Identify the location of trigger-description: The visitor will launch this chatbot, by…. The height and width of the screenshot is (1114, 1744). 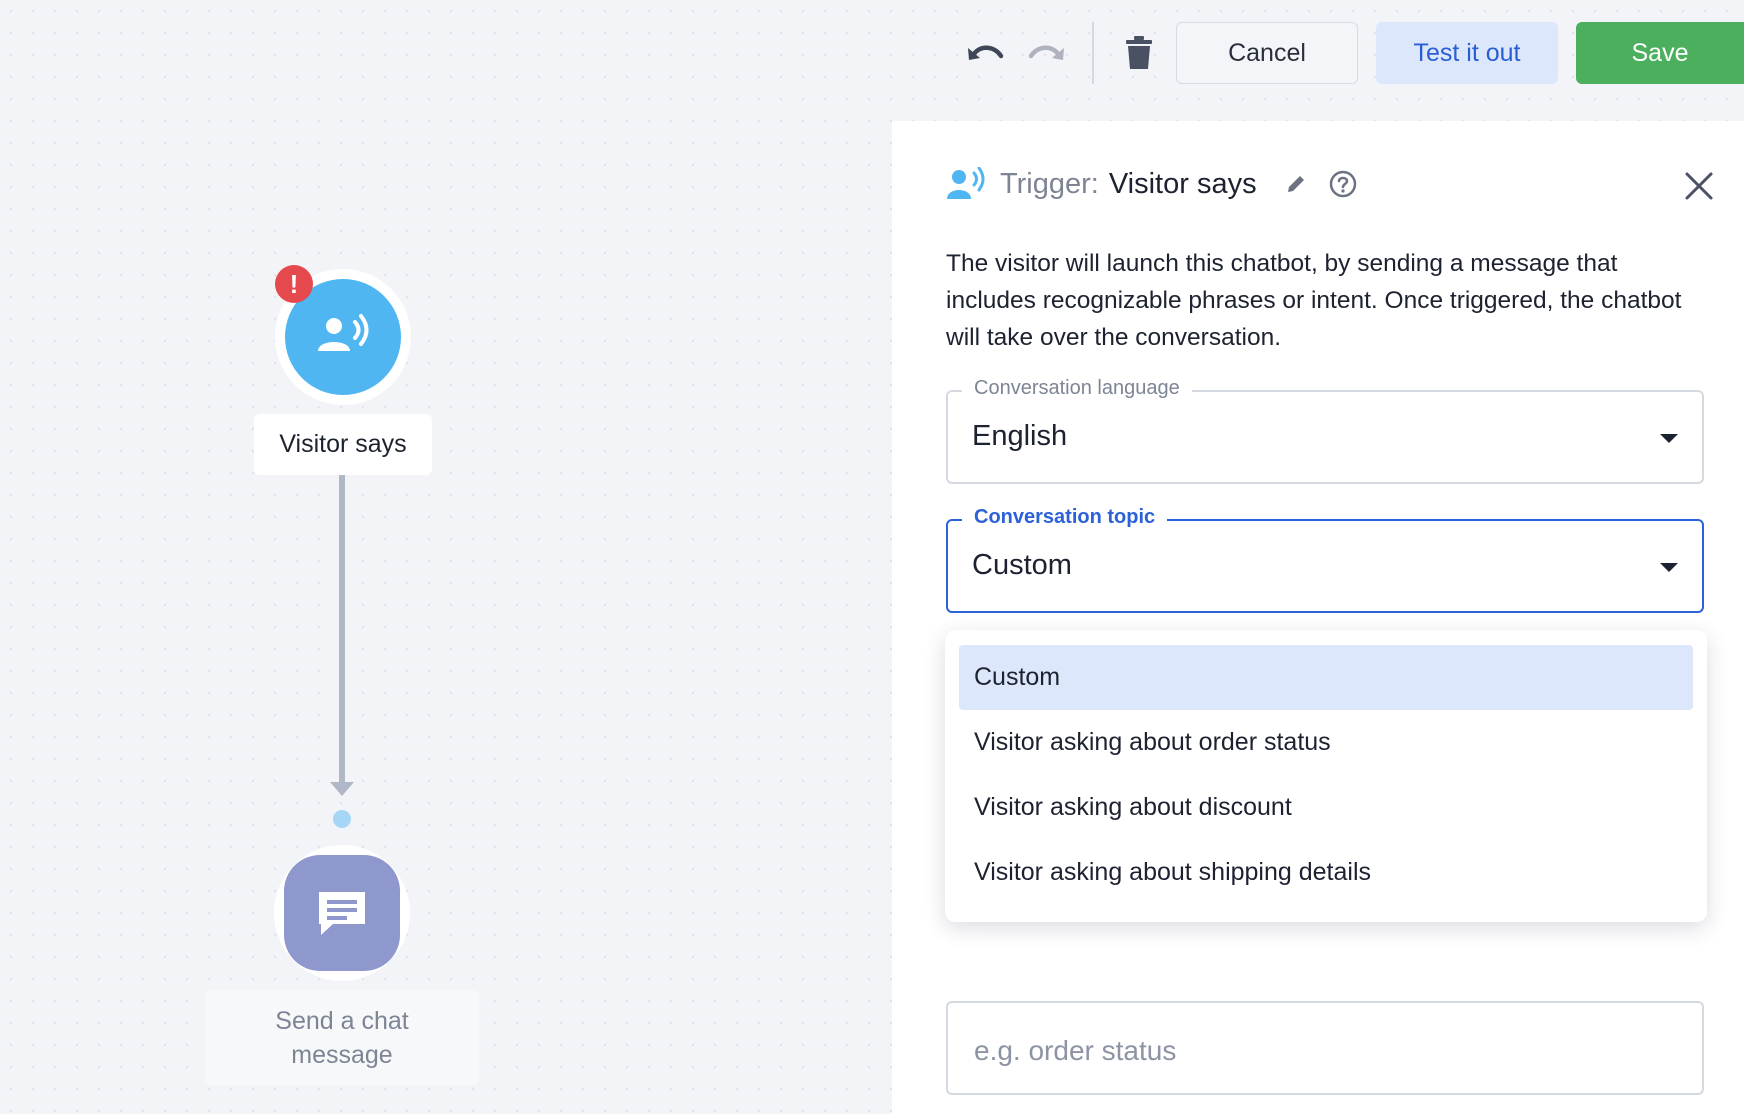
(1314, 300).